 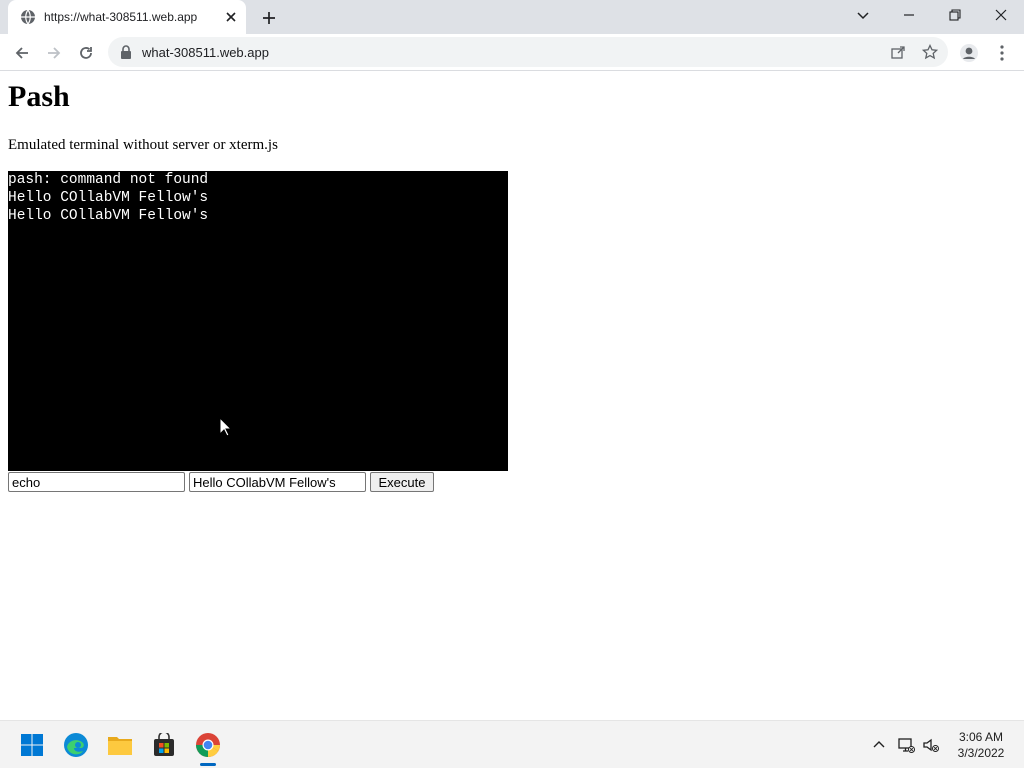 What do you see at coordinates (28, 17) in the screenshot?
I see `globe-icon` at bounding box center [28, 17].